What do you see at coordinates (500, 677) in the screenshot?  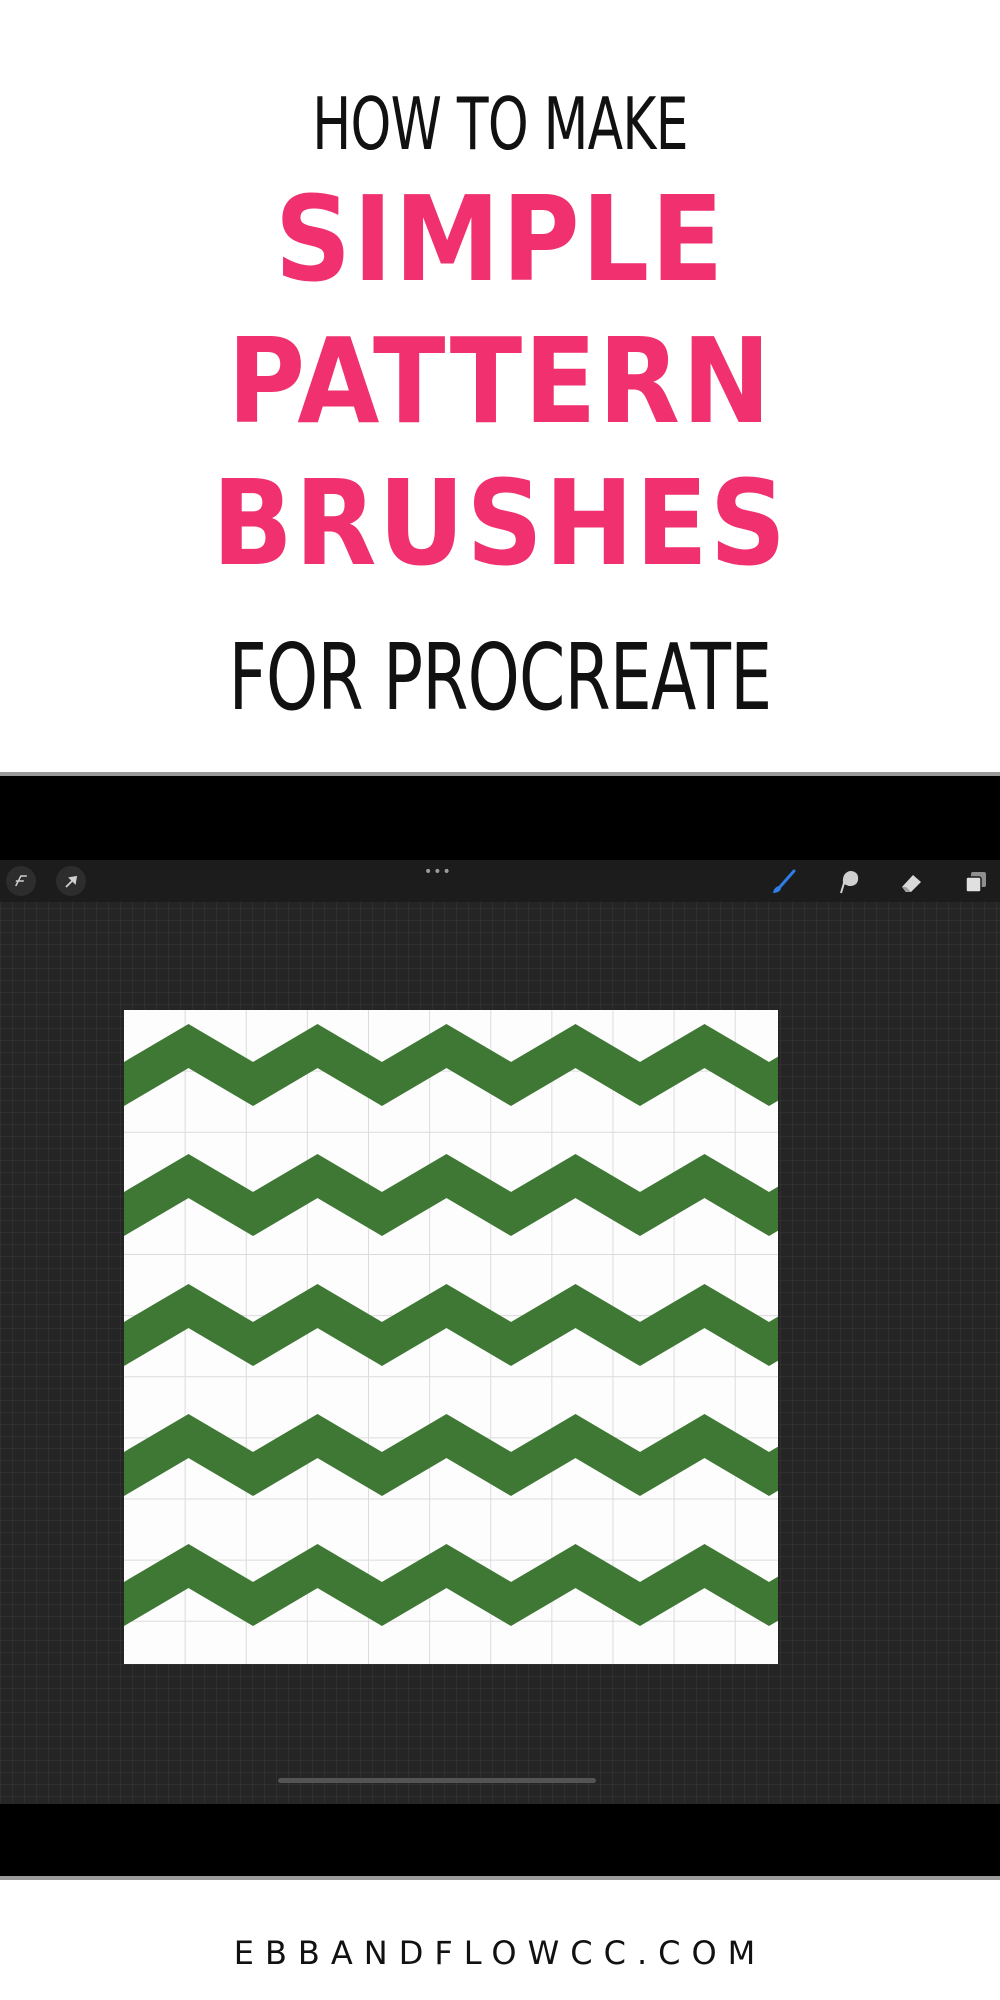 I see `title-line-for-procreate: FOR PROCREATE` at bounding box center [500, 677].